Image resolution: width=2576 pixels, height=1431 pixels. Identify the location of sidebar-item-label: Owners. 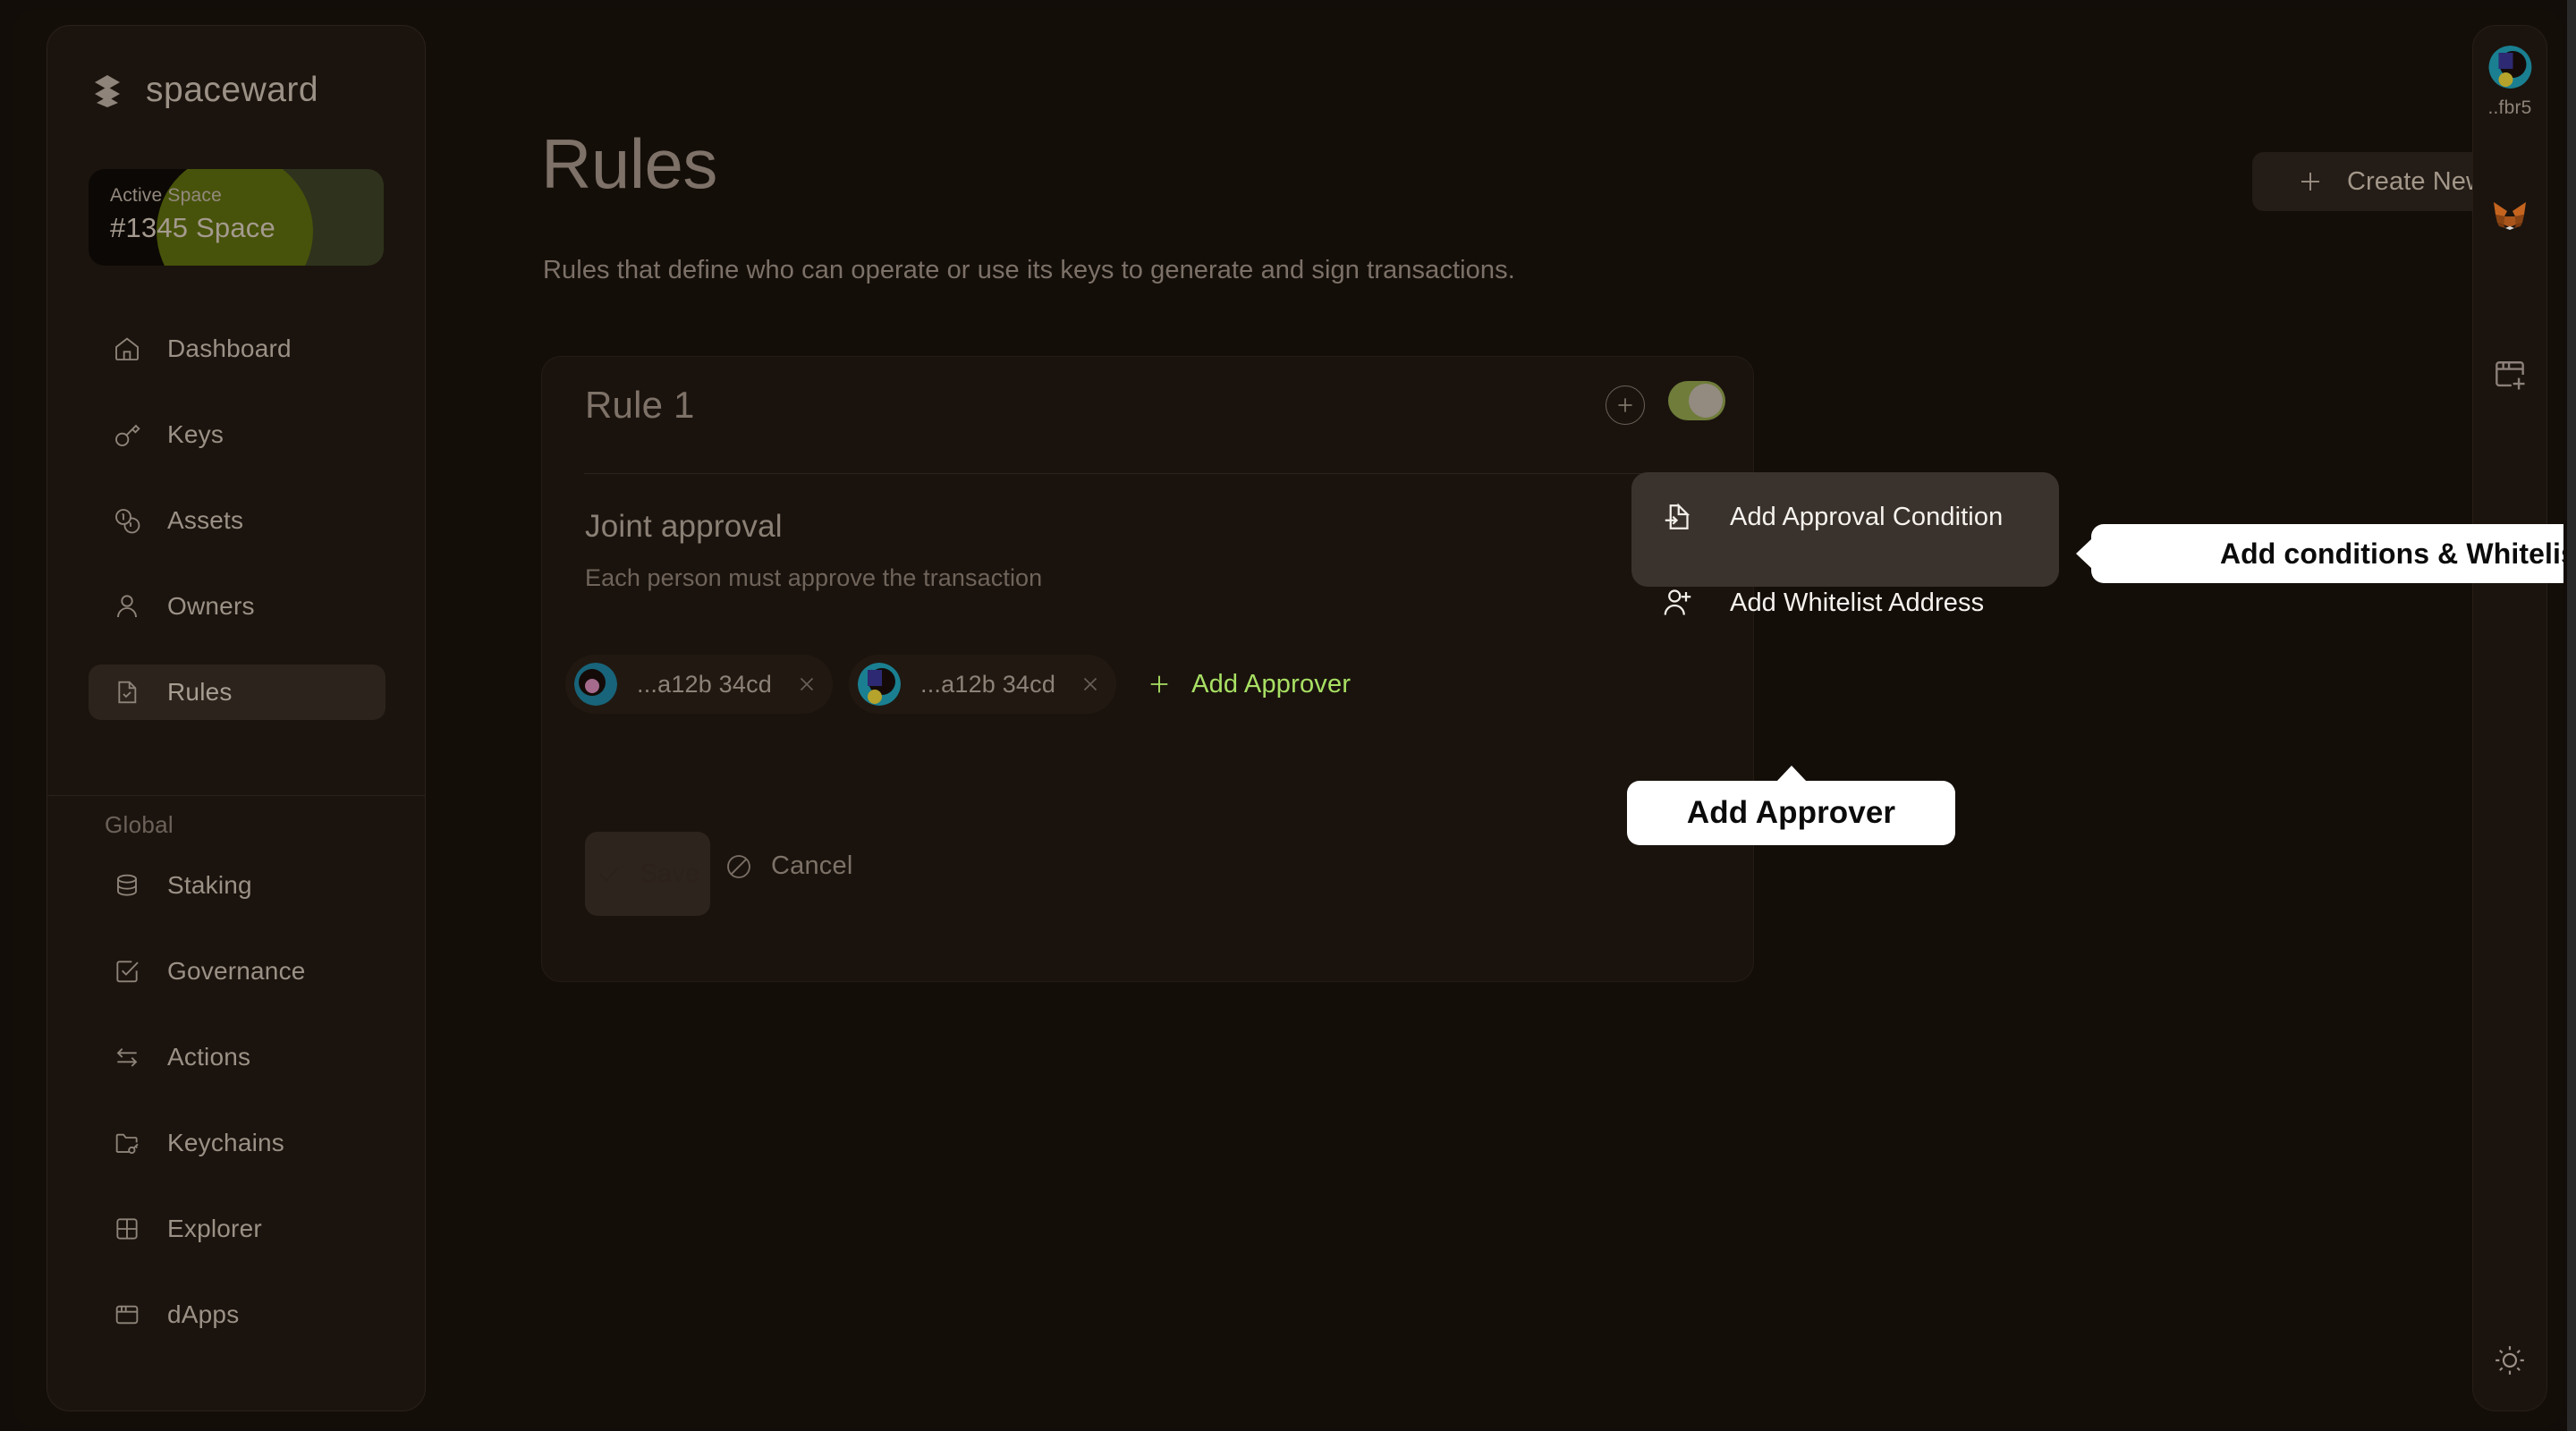
(211, 606).